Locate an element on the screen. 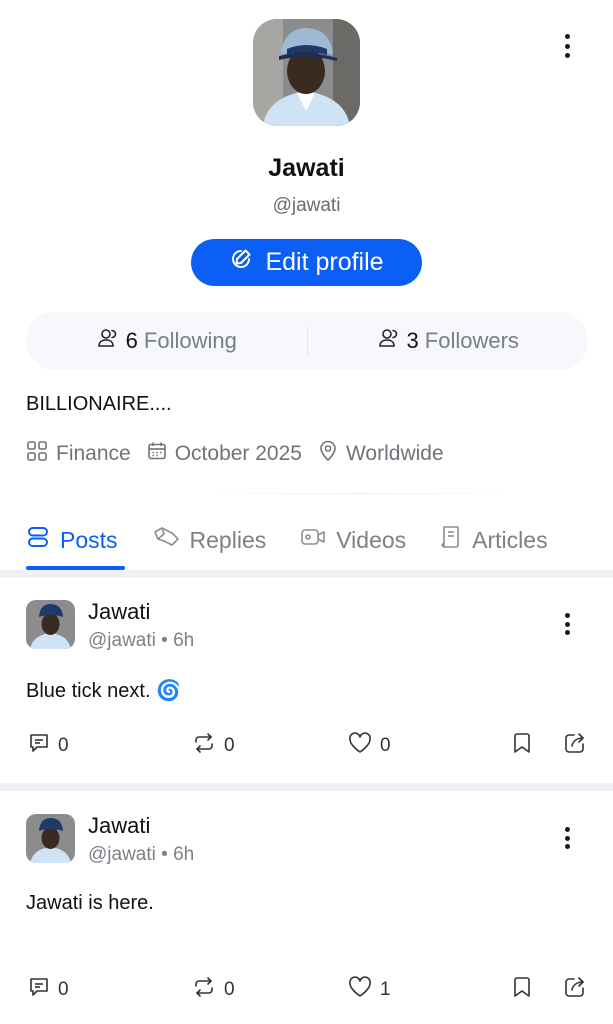 This screenshot has height=1024, width=613. edit-profile-button: Edit profile is located at coordinates (306, 262).